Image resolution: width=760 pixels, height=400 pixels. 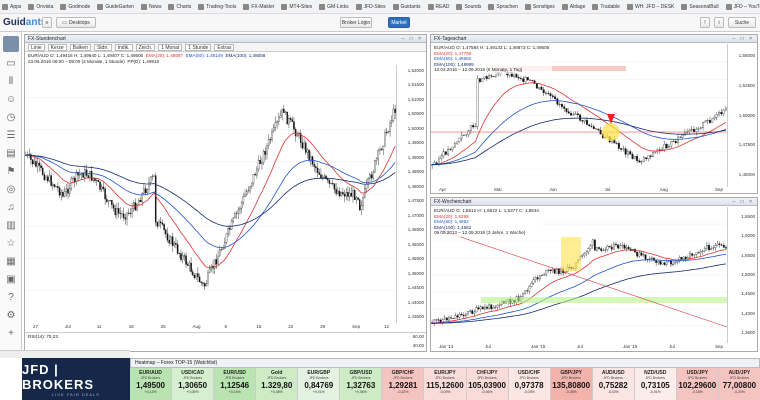 I want to click on bookmark-item: WH: JFD – DESK, so click(x=650, y=6).